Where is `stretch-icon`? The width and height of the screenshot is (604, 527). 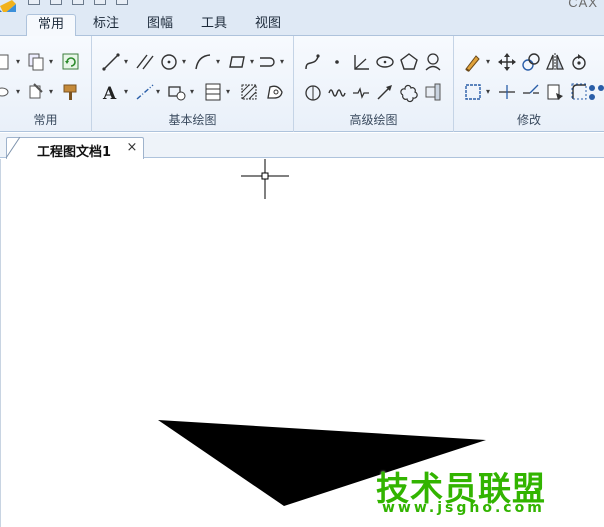
stretch-icon is located at coordinates (555, 92).